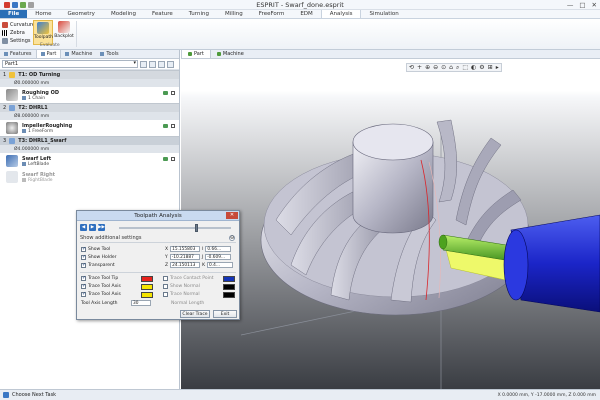 This screenshot has width=600, height=400. Describe the element at coordinates (411, 68) in the screenshot. I see `rotate-icon: ⟲` at that location.